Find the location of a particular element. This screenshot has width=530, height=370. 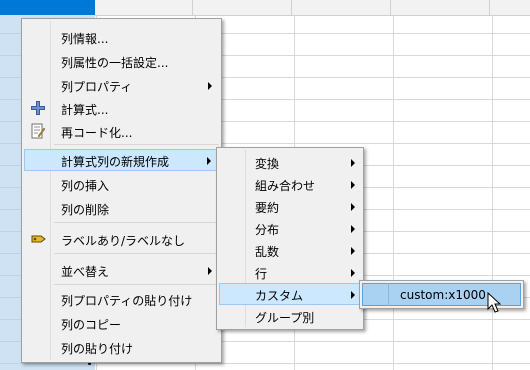

selected-column-header is located at coordinates (47, 7).